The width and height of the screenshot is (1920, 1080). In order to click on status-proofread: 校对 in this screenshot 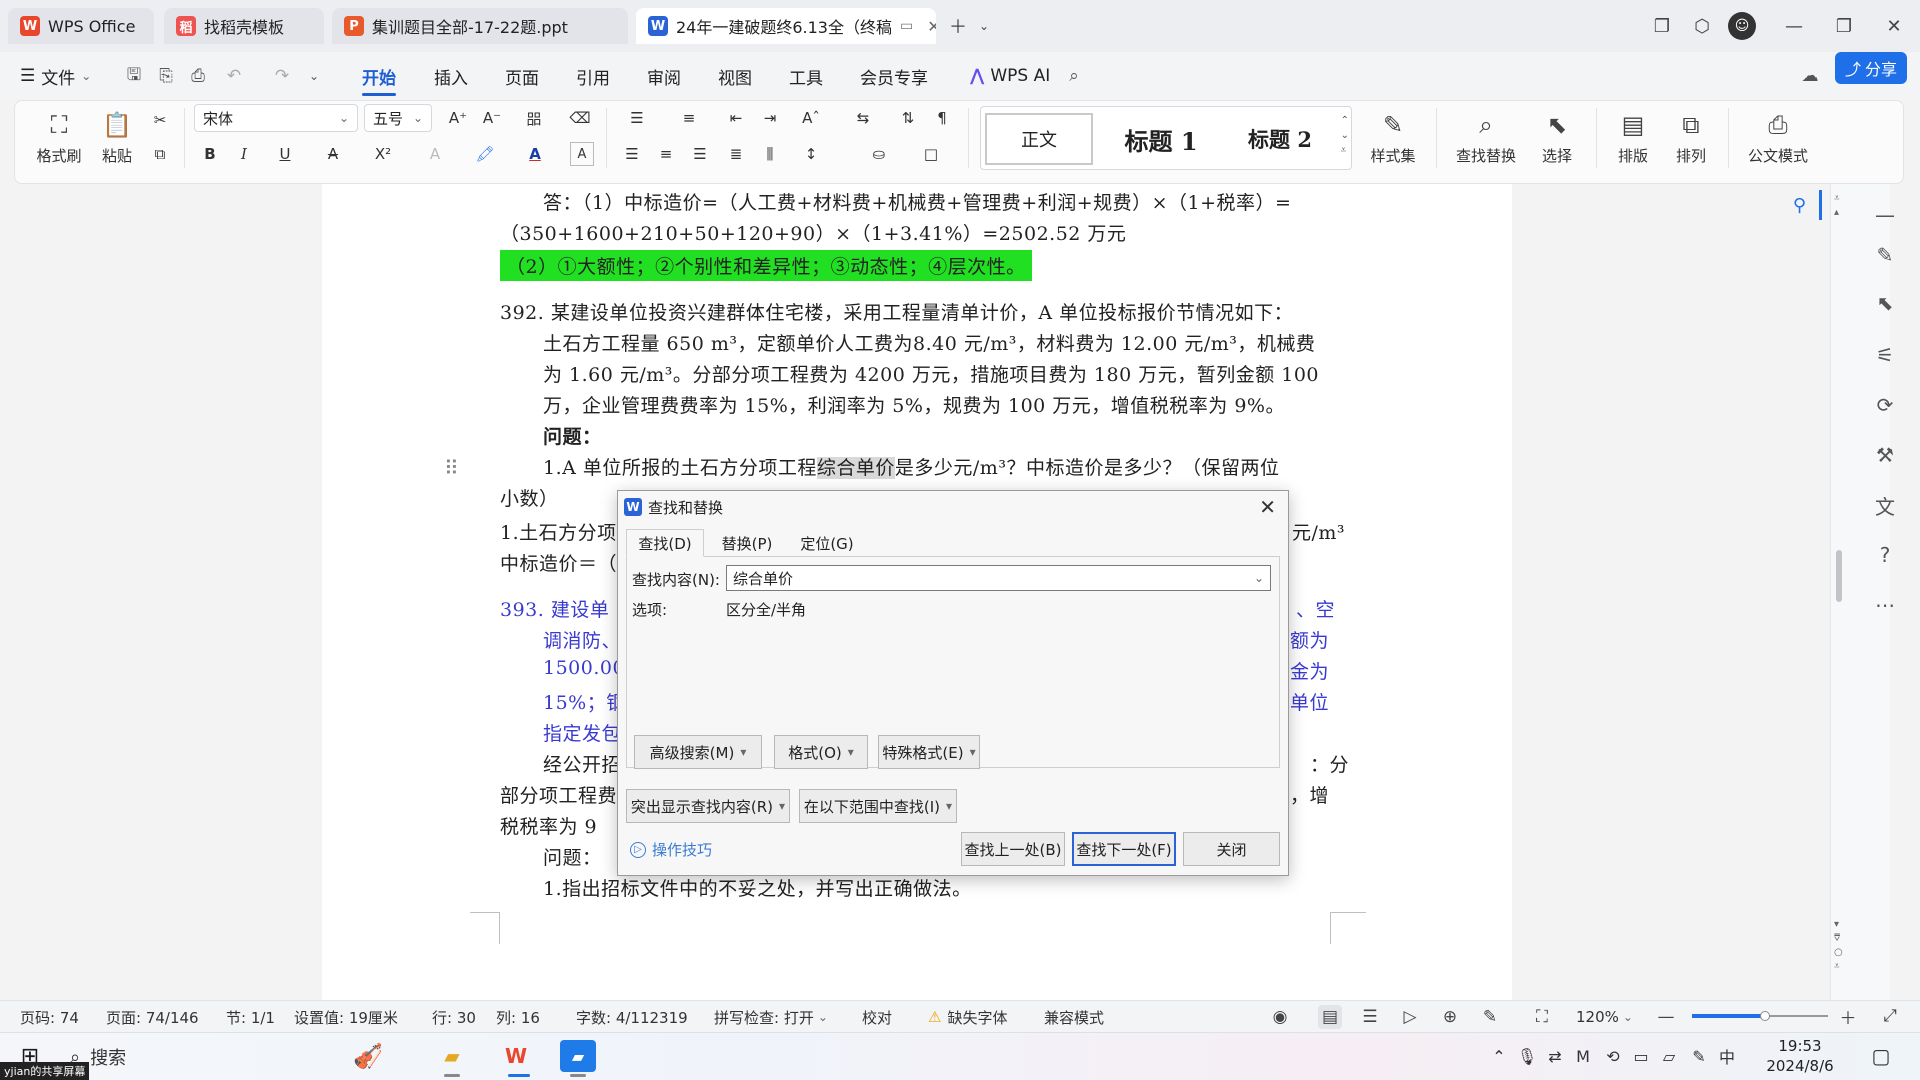, I will do `click(877, 1017)`.